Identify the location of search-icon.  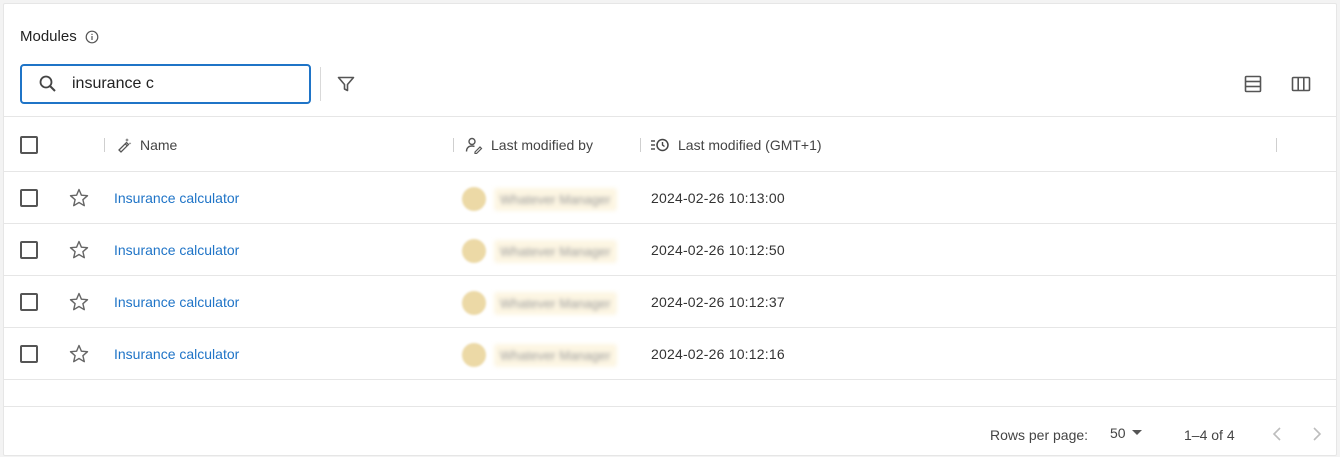
(47, 83).